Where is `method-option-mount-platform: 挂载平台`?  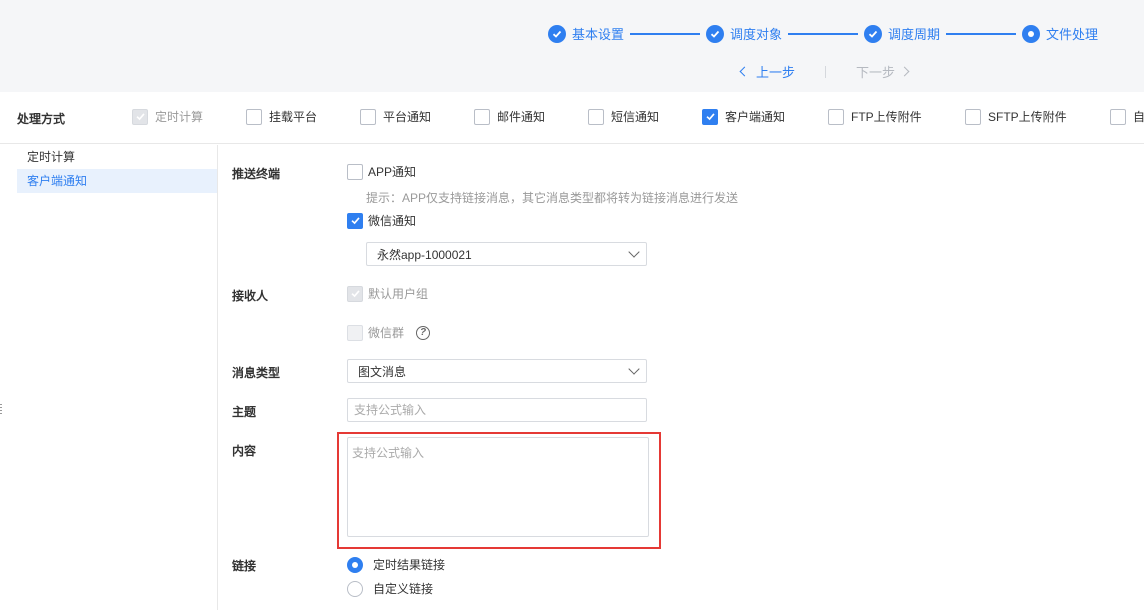
method-option-mount-platform: 挂载平台 is located at coordinates (281, 116).